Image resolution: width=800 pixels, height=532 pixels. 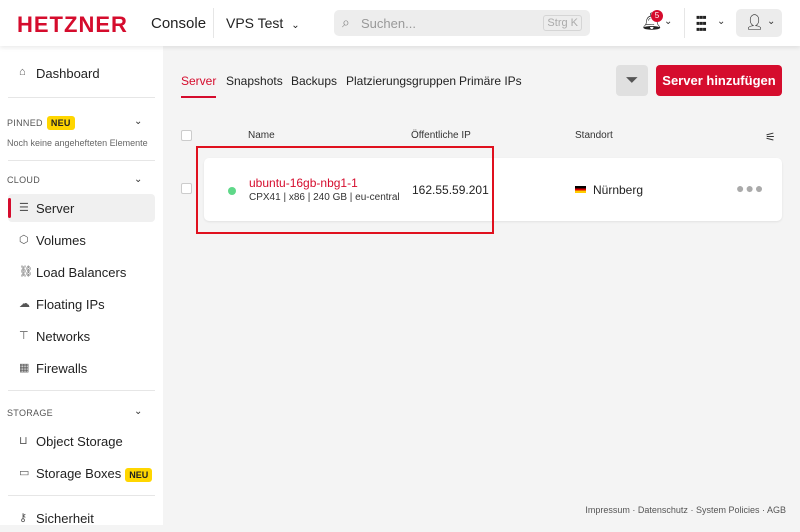 What do you see at coordinates (401, 85) in the screenshot?
I see `tab-placement-groups: Platzierungsgruppen` at bounding box center [401, 85].